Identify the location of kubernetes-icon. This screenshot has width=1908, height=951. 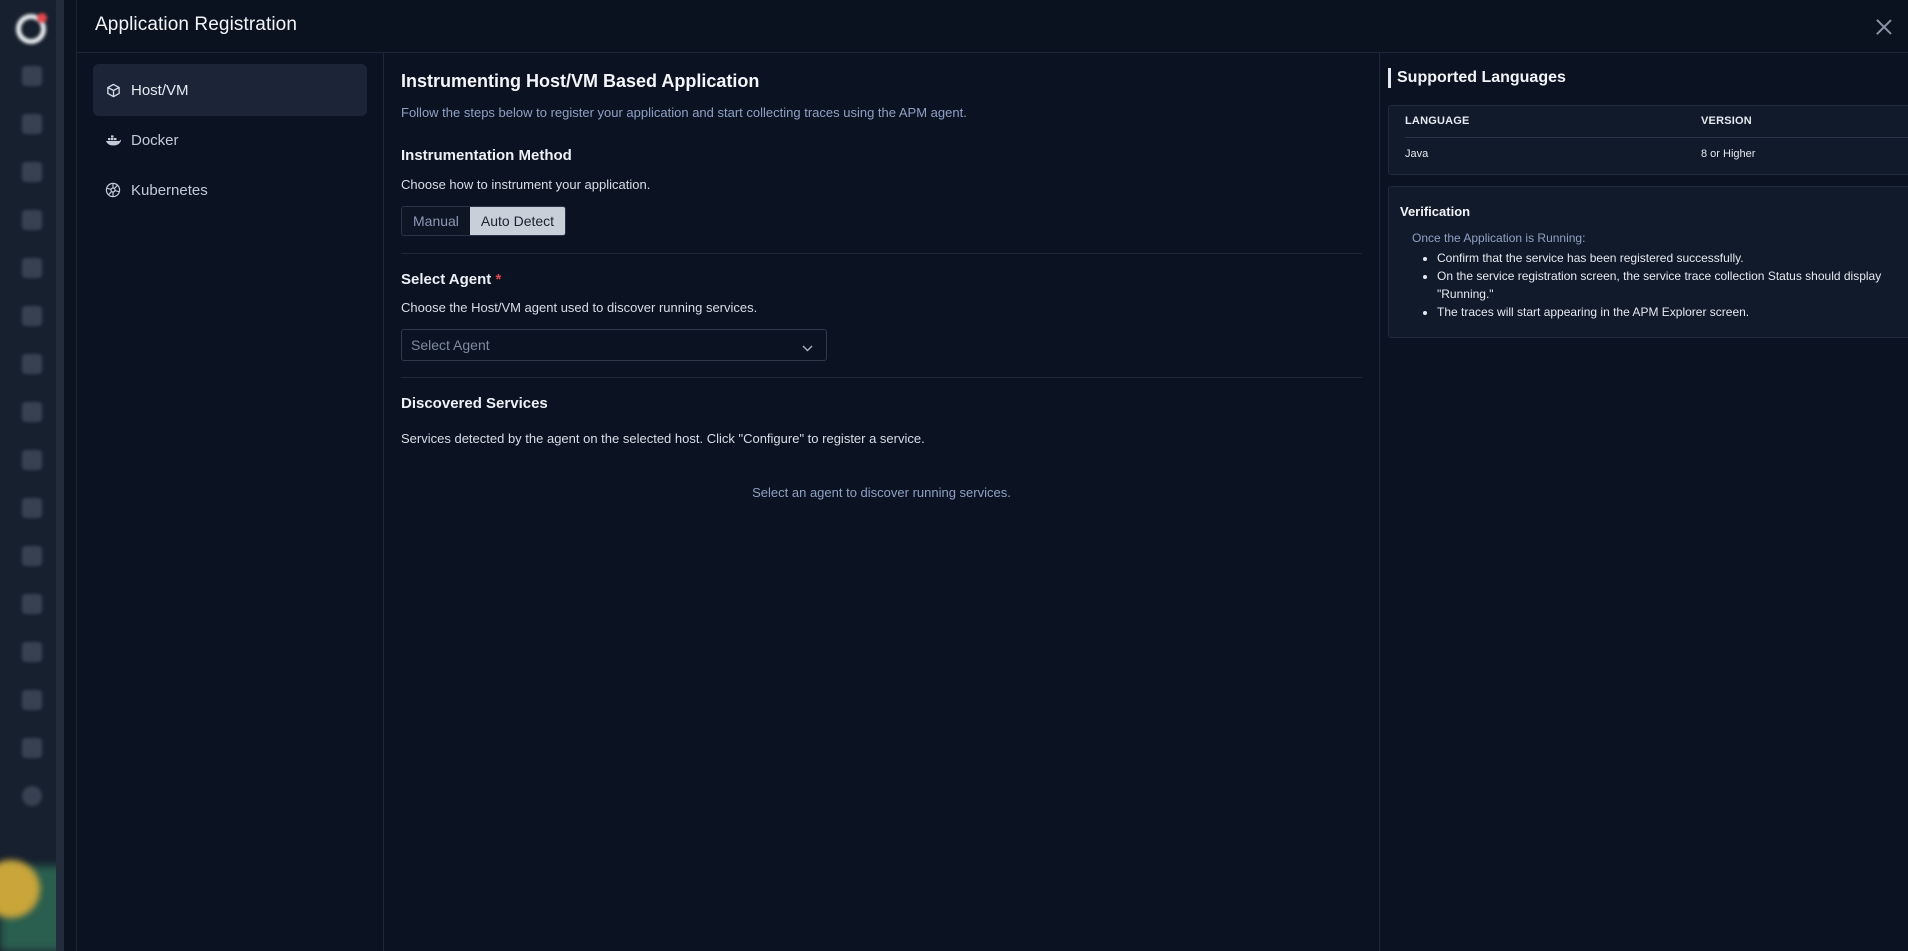
(113, 190).